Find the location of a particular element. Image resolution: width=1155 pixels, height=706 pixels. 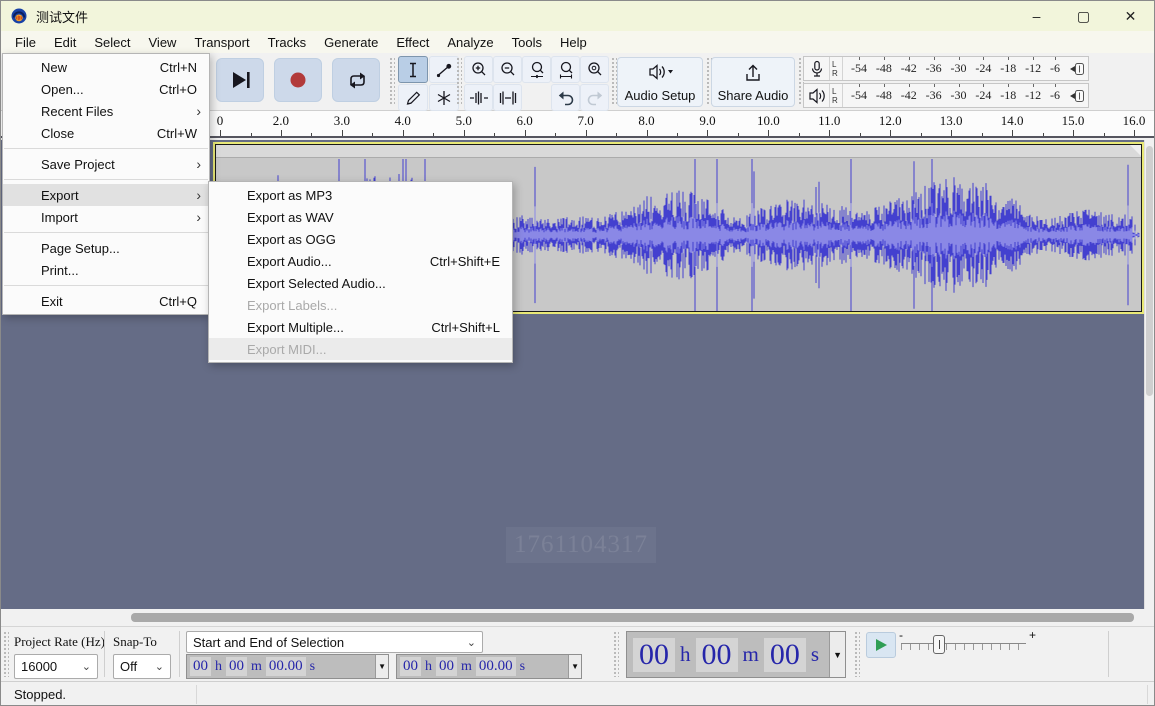

menubar-item-view: View is located at coordinates (163, 42).